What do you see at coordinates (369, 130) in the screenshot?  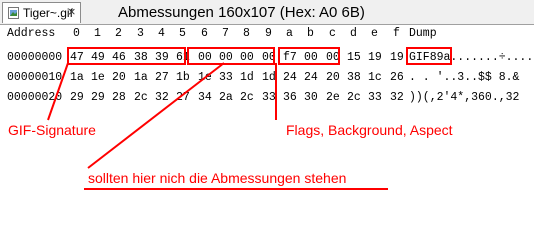 I see `flags-annotation-label: Flags, Background, Aspect` at bounding box center [369, 130].